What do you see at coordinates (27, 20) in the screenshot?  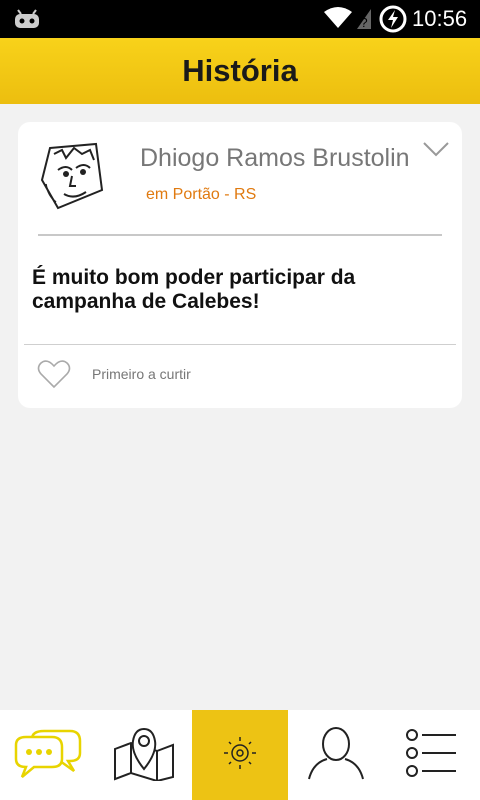 I see `cyanogen-robot-icon` at bounding box center [27, 20].